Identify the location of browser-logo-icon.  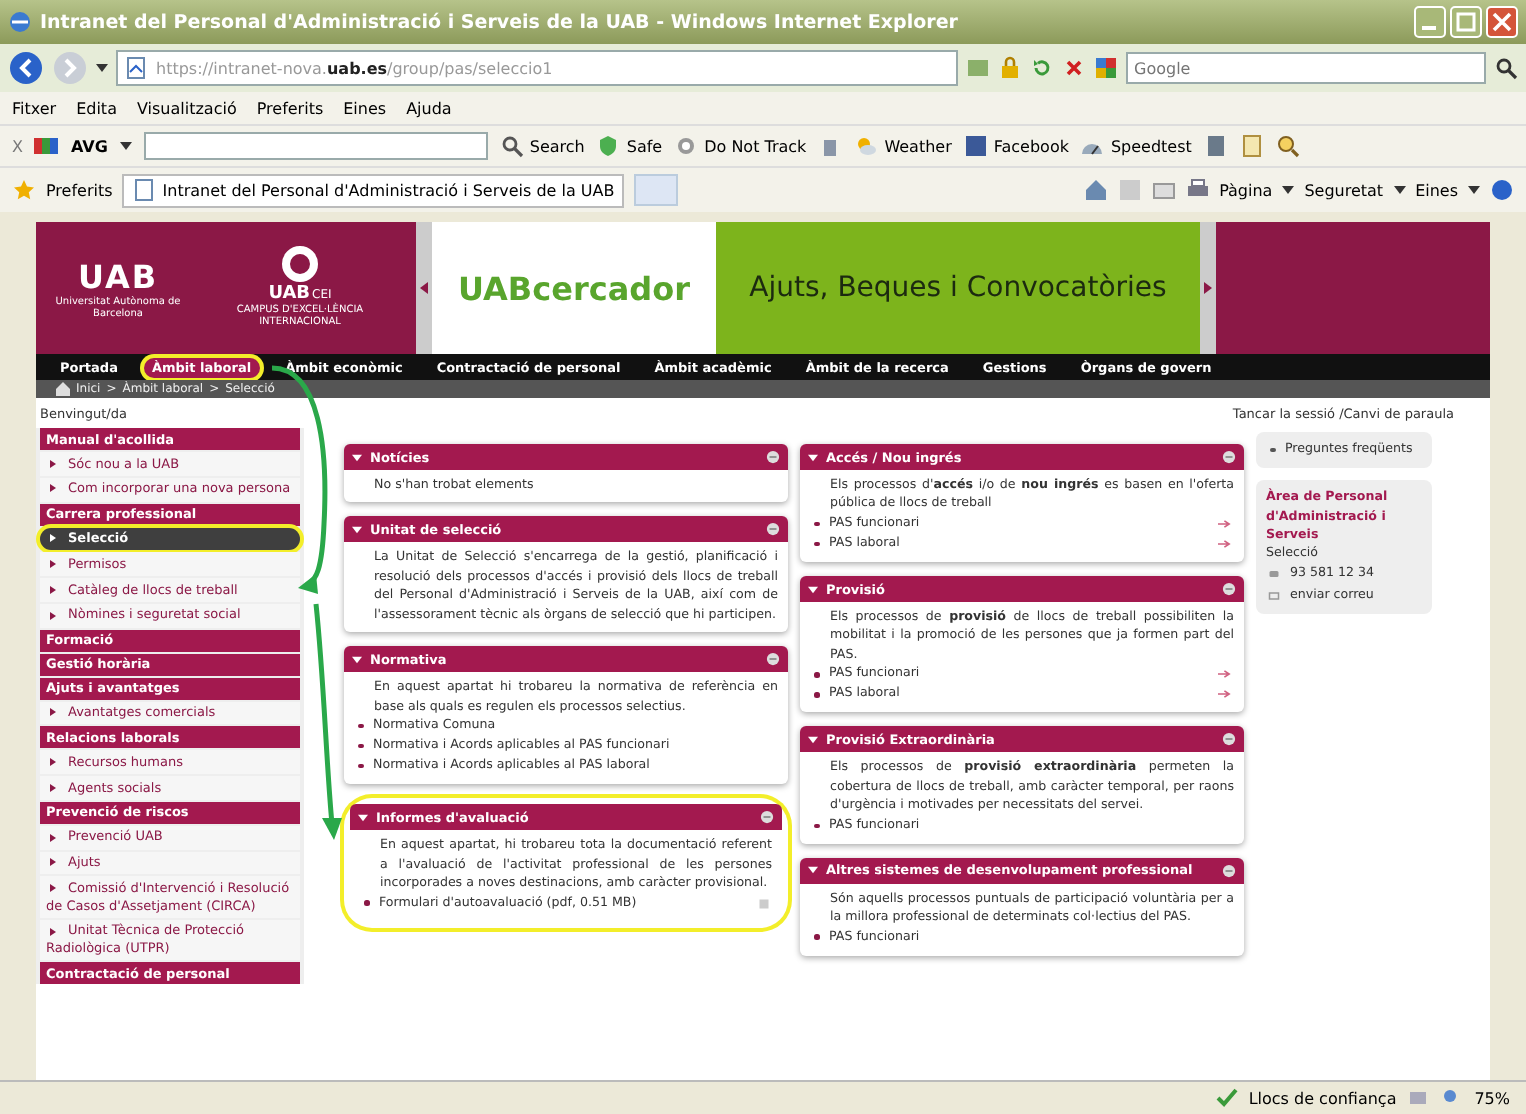
(20, 22).